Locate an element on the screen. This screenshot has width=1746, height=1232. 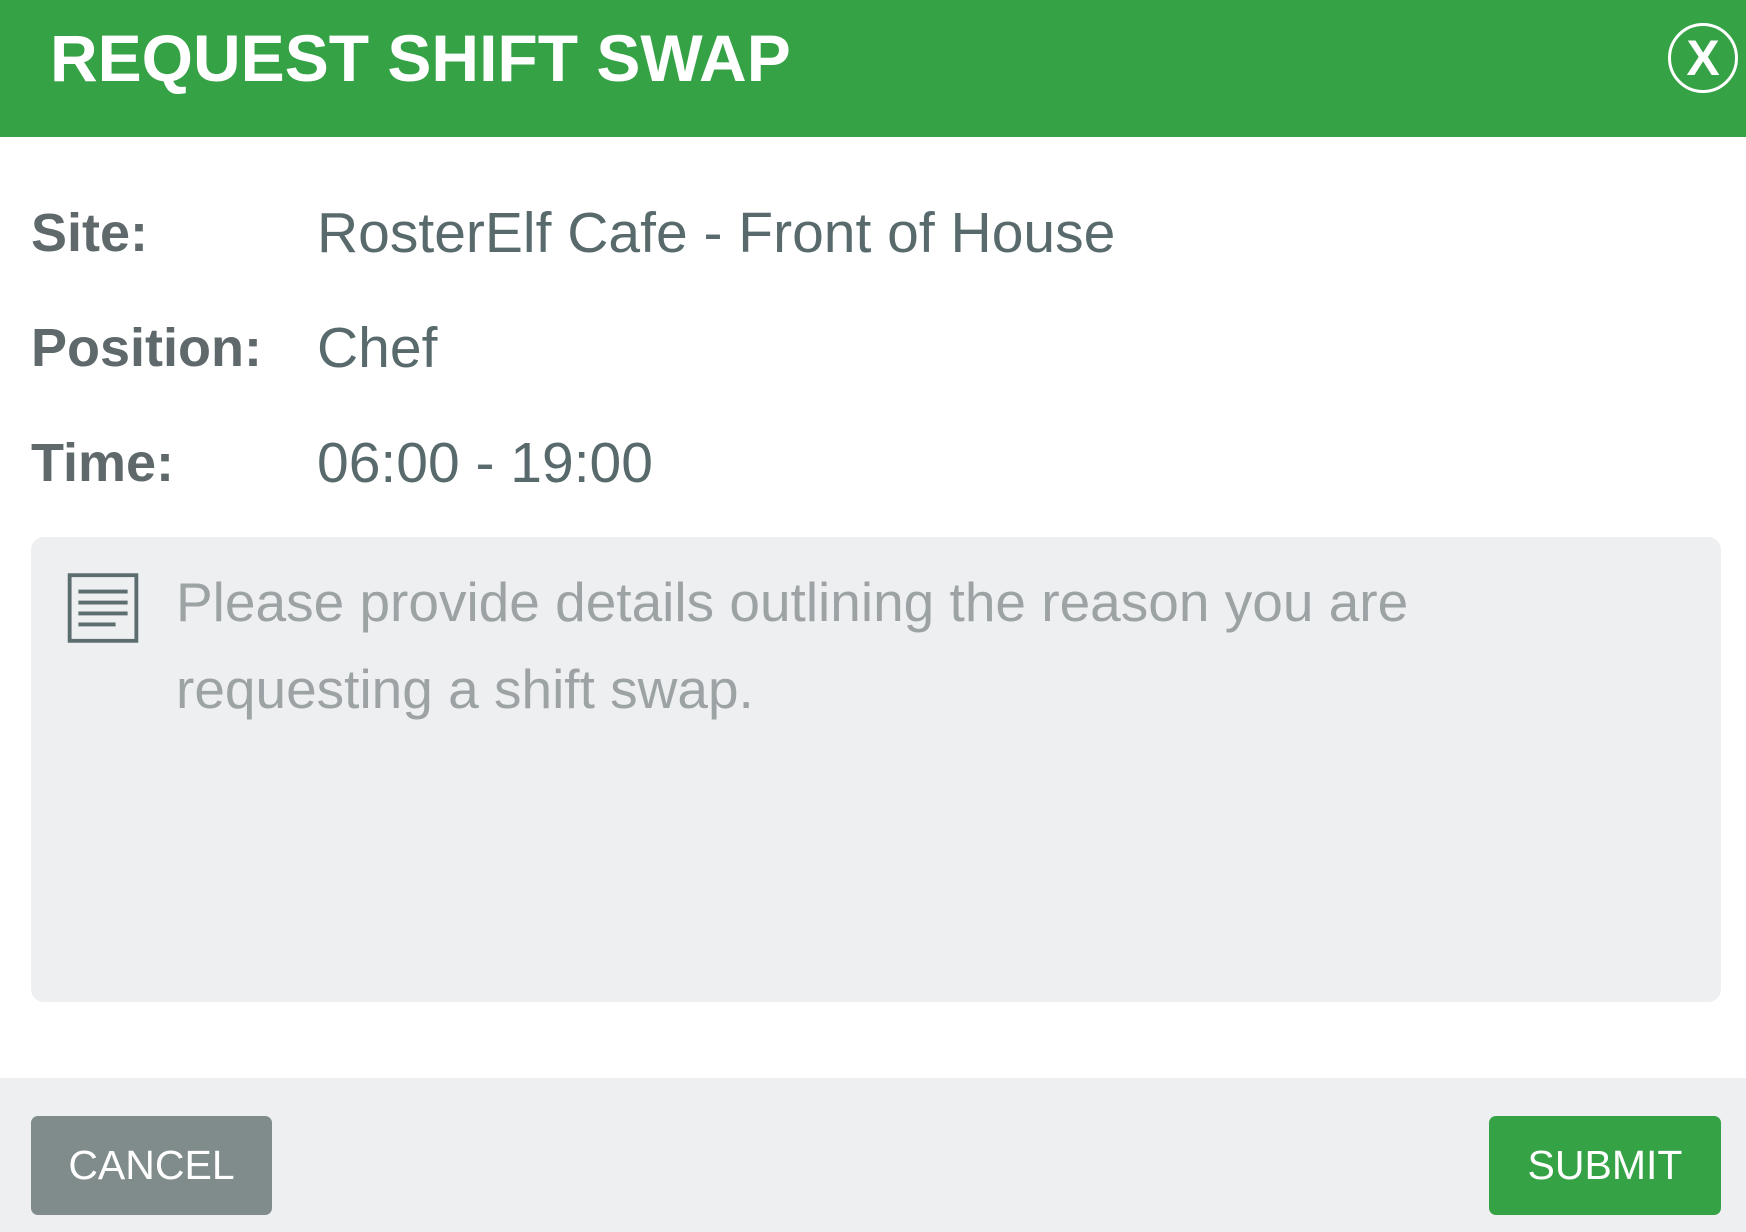
position-value: Chef is located at coordinates (377, 347).